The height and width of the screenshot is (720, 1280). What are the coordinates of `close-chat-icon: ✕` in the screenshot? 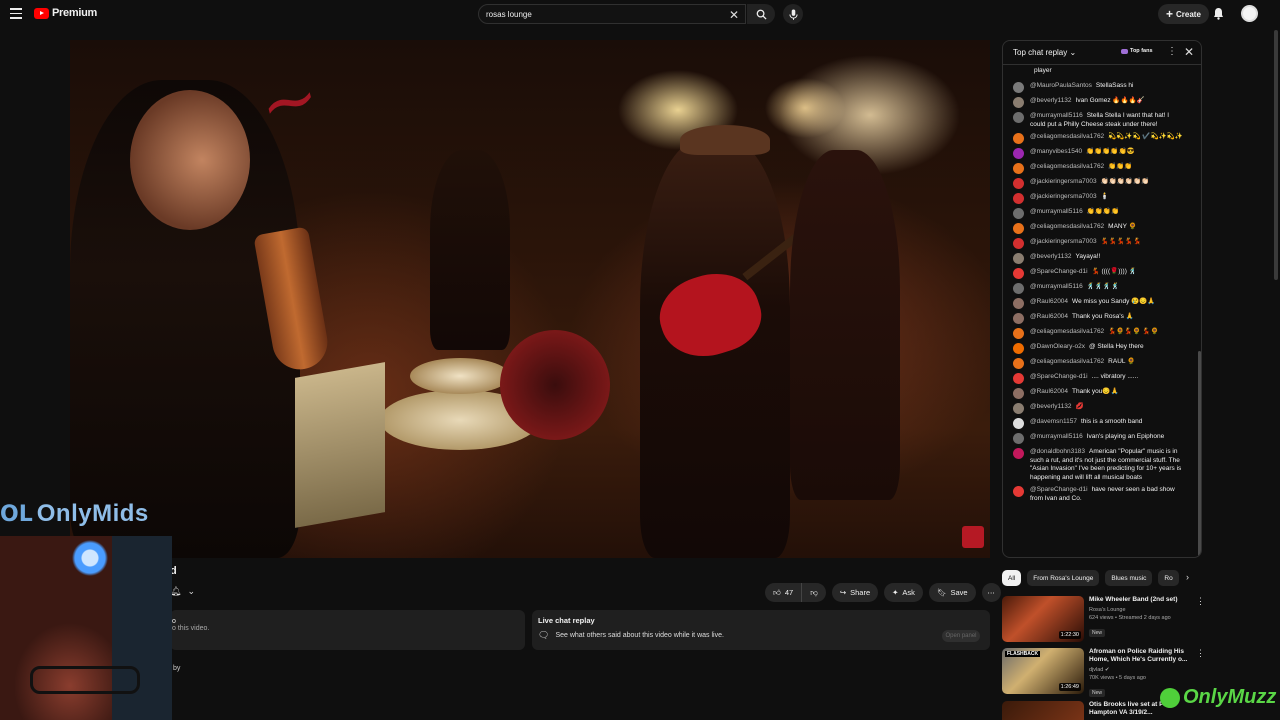 It's located at (1189, 52).